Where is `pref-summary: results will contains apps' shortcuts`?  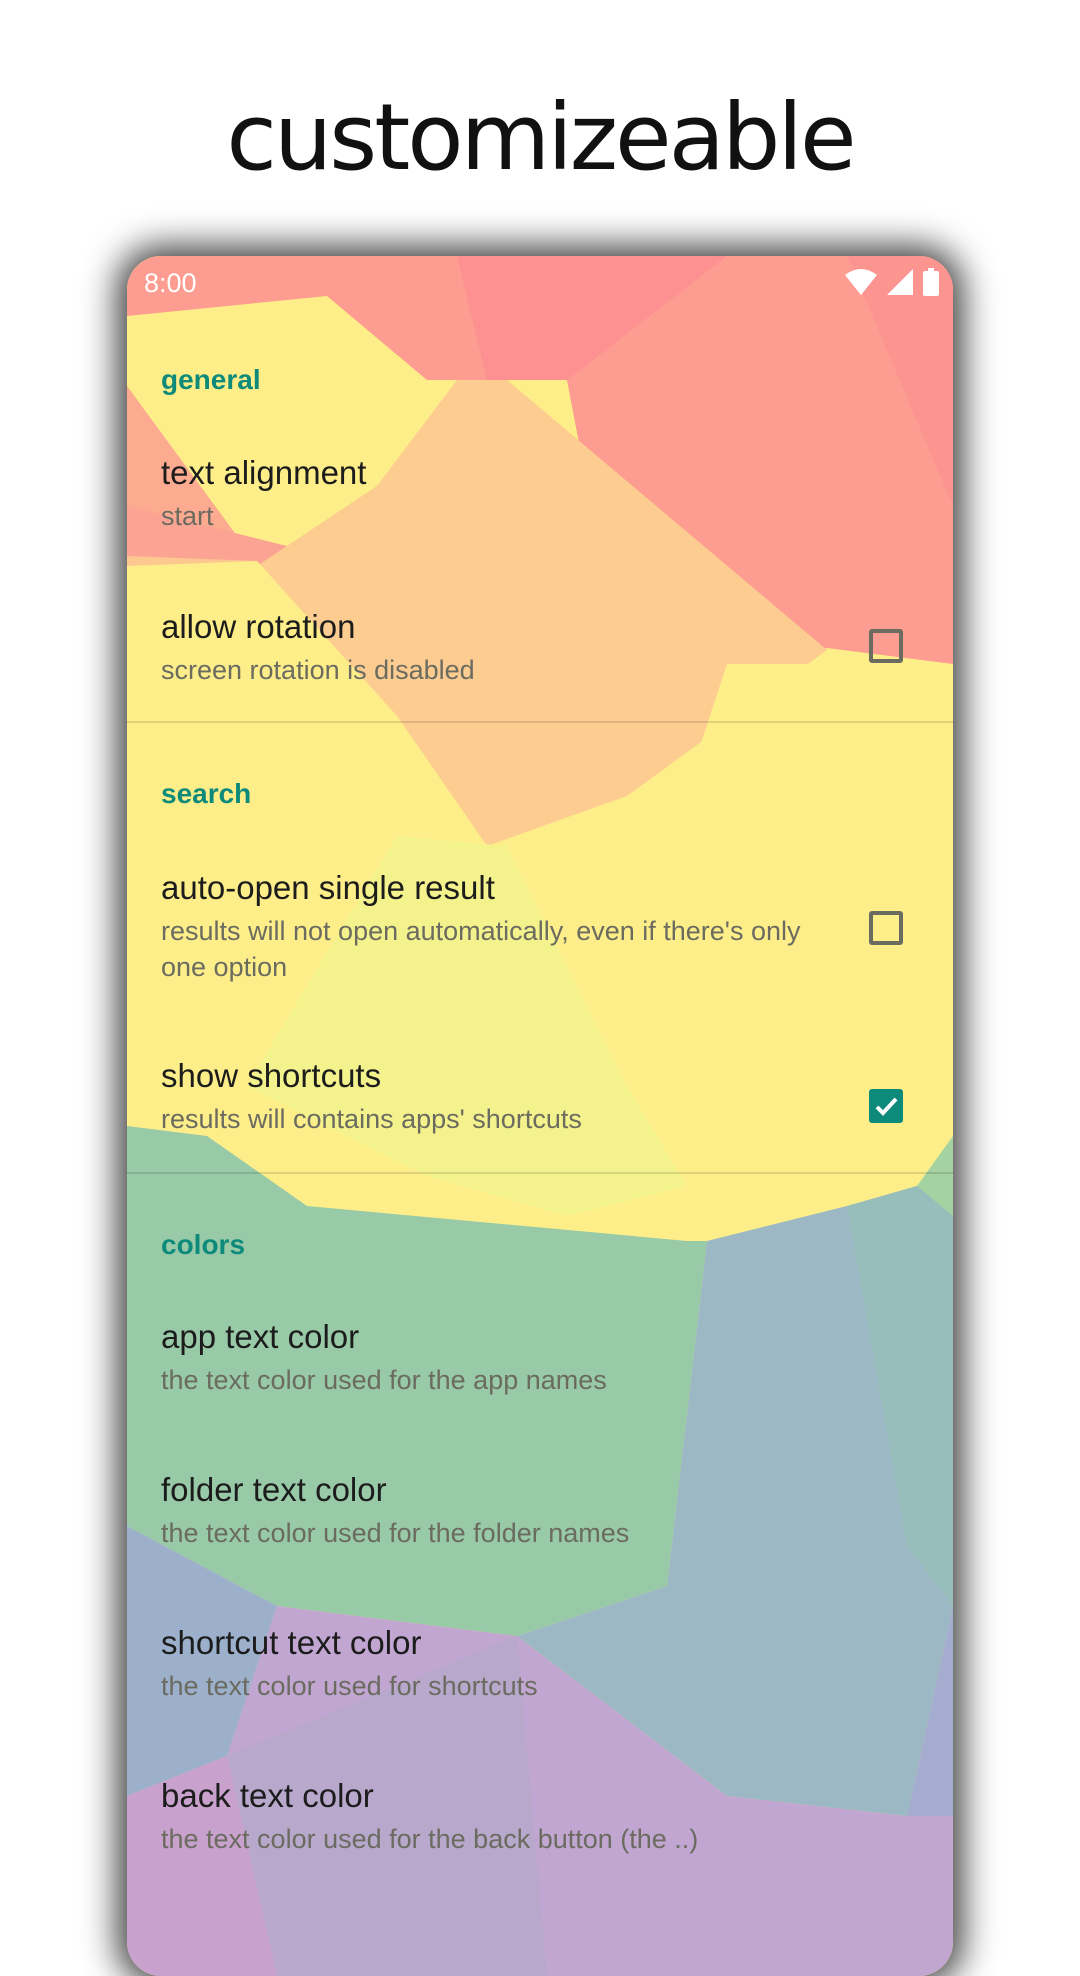
pref-summary: results will contains apps' shortcuts is located at coordinates (371, 1119).